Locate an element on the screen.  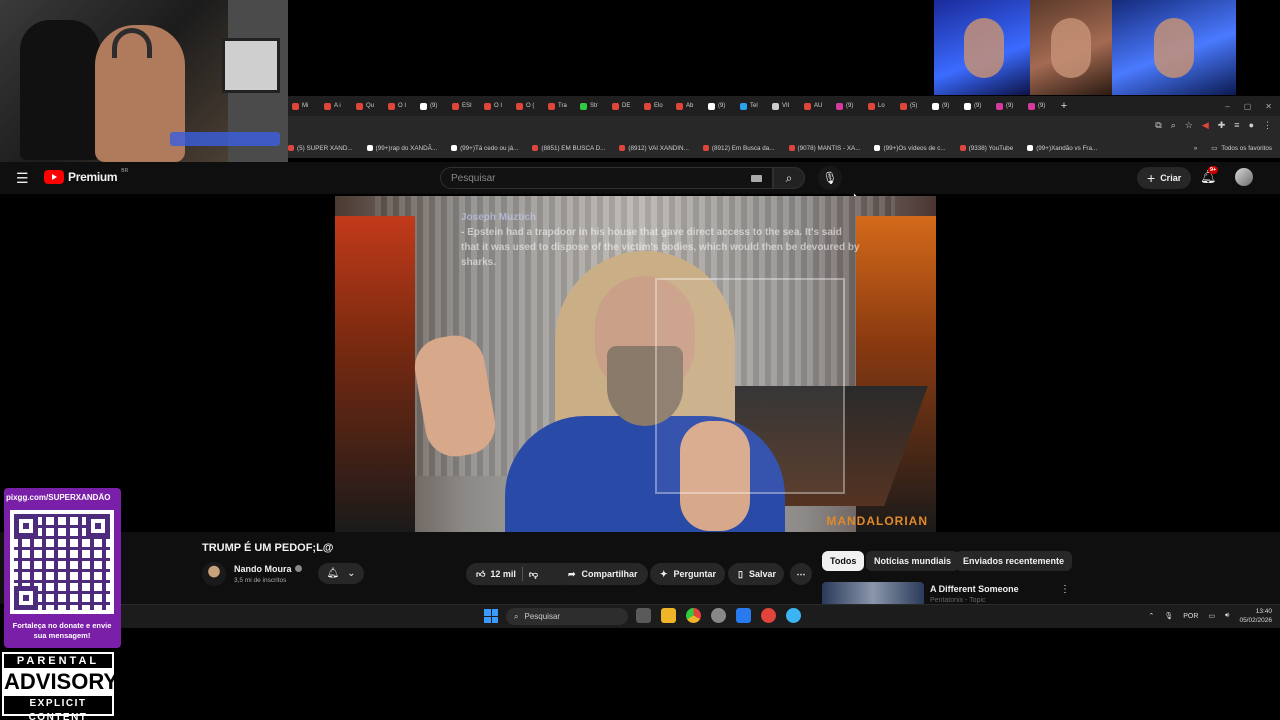
filter-chip: Todos is located at coordinates (843, 561).